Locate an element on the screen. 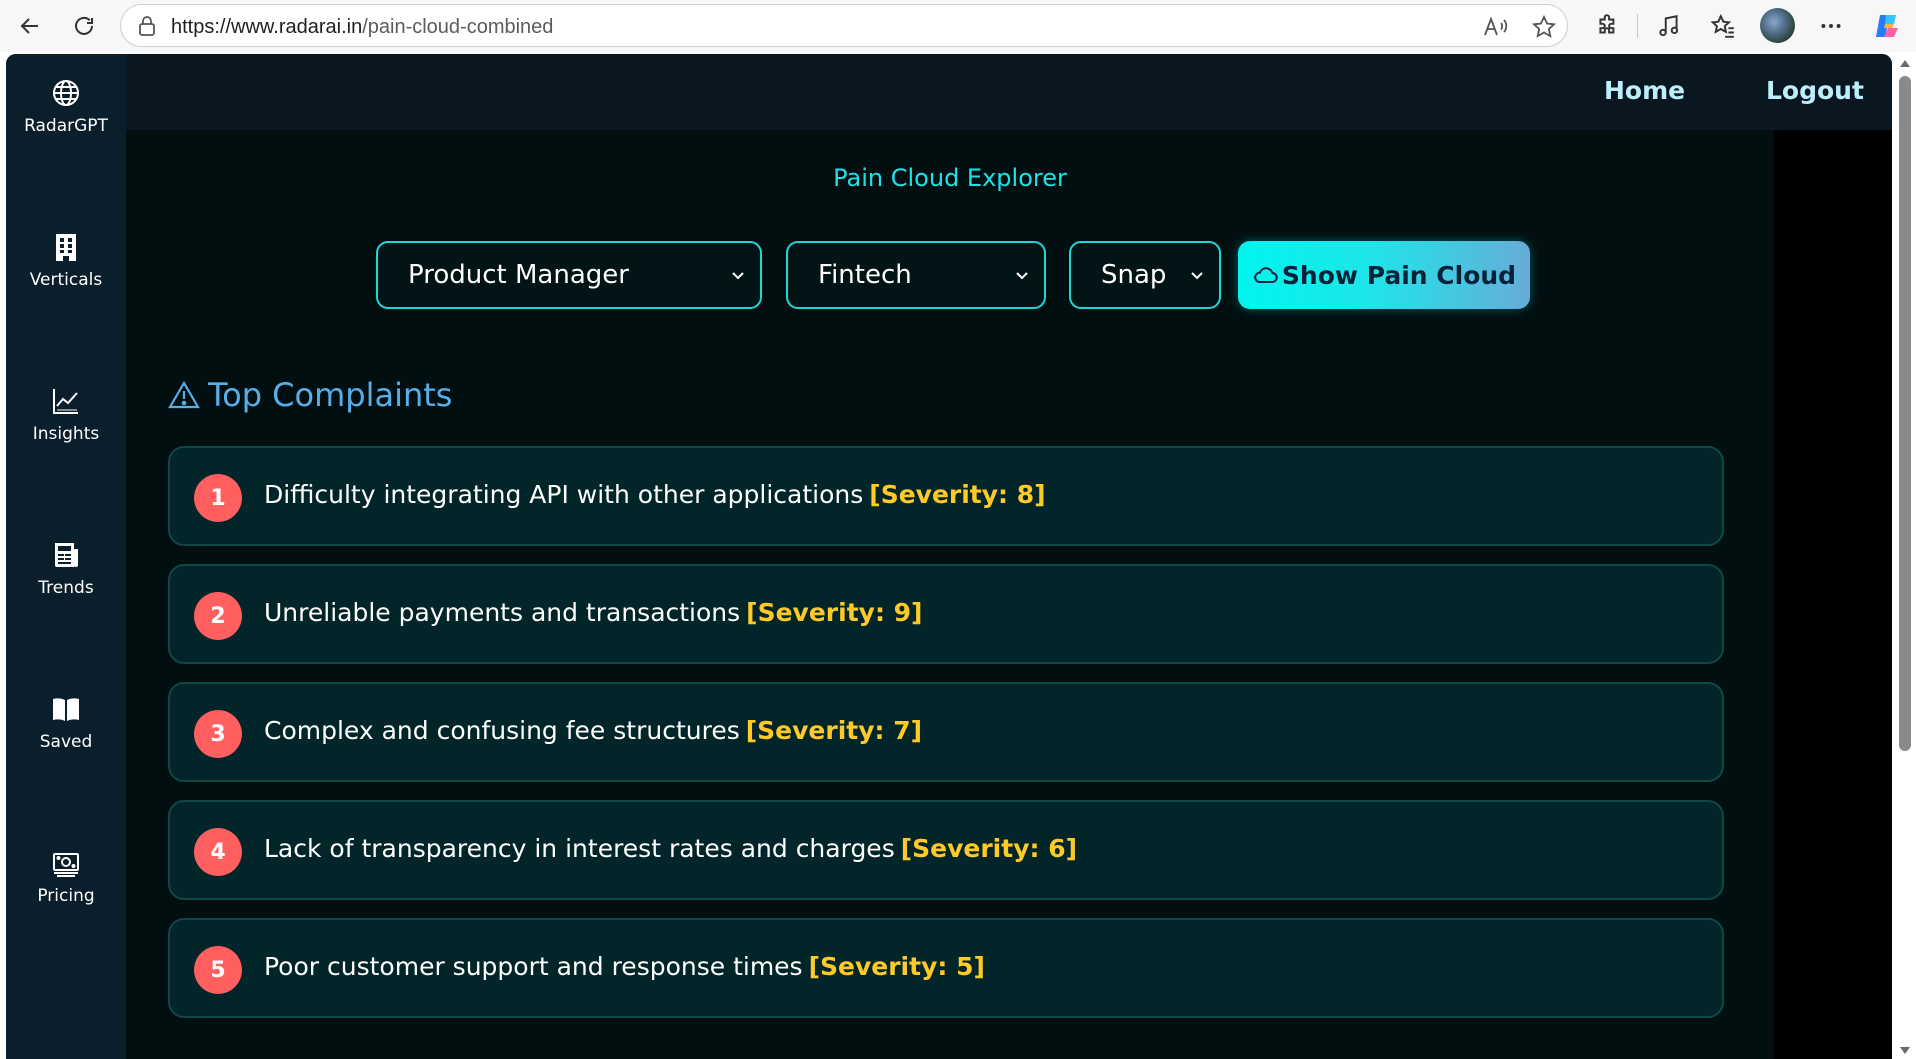  arrow-left-icon is located at coordinates (29, 26).